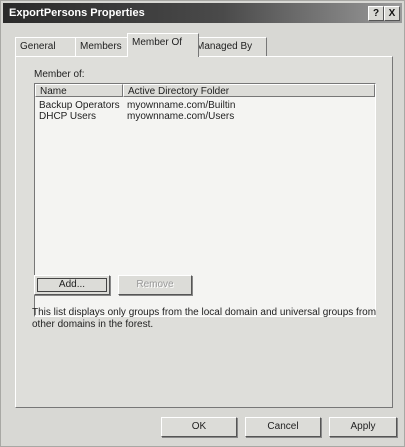 The width and height of the screenshot is (405, 447). Describe the element at coordinates (155, 285) in the screenshot. I see `remove-button: Remove` at that location.